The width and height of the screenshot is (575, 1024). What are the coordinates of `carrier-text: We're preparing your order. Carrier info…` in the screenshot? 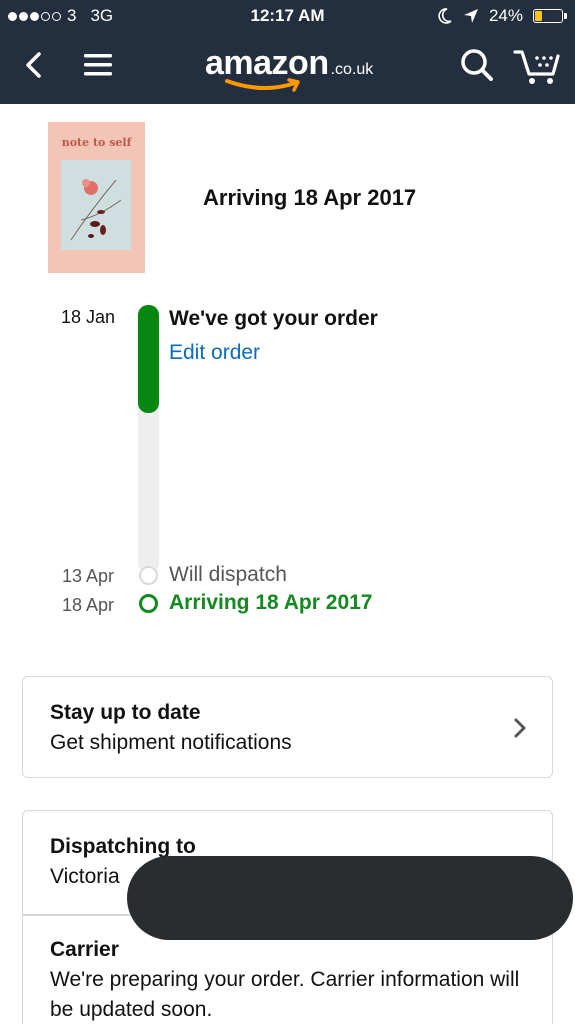 It's located at (285, 994).